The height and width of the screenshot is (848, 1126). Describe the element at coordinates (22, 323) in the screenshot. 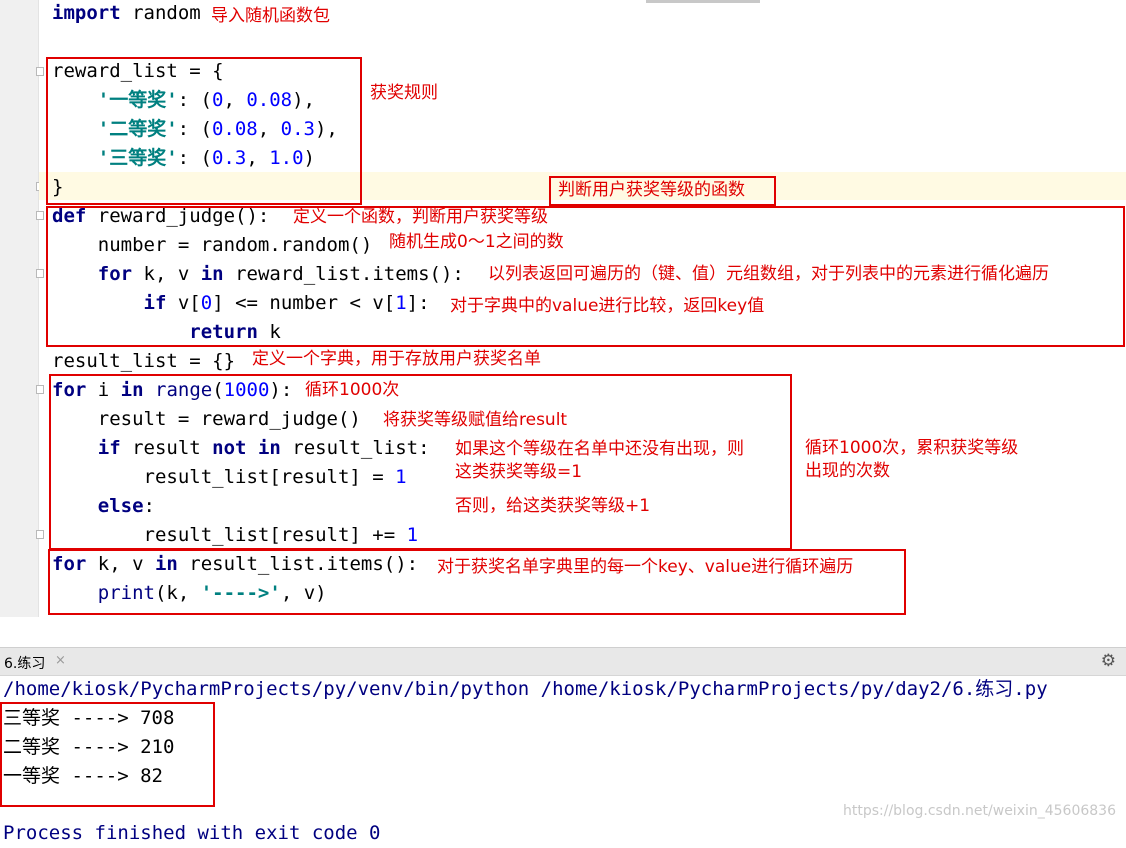

I see `editor-gutter` at that location.